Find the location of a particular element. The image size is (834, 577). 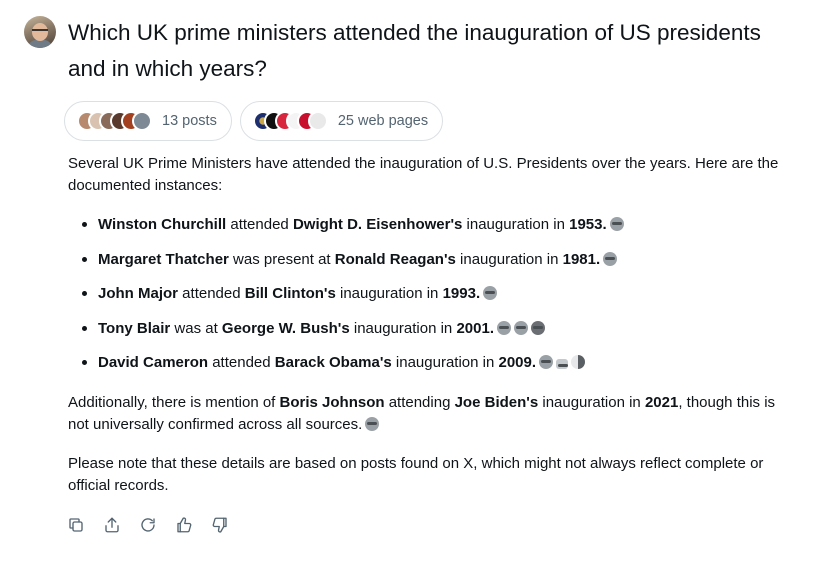

share-button is located at coordinates (112, 525).